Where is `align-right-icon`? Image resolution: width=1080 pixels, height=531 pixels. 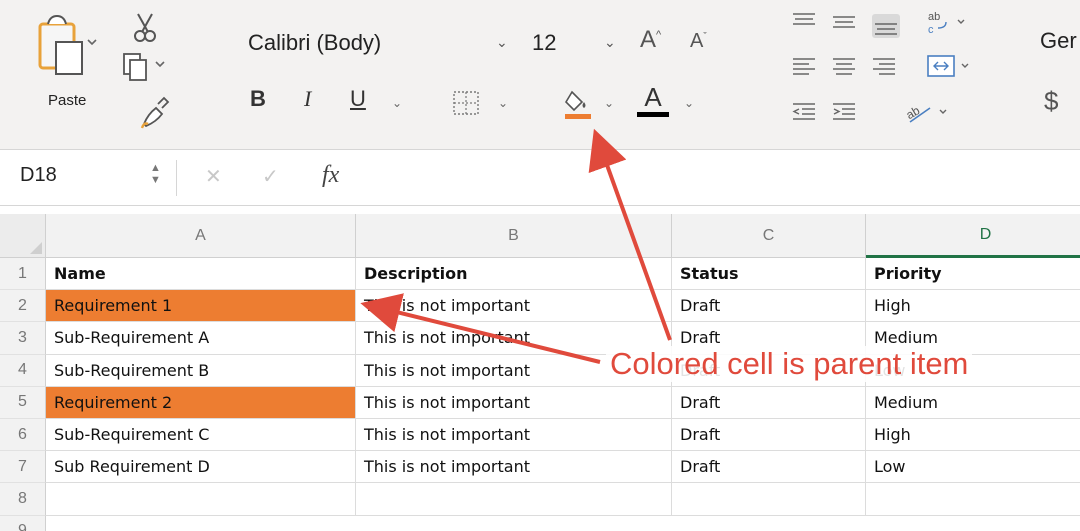 align-right-icon is located at coordinates (884, 66).